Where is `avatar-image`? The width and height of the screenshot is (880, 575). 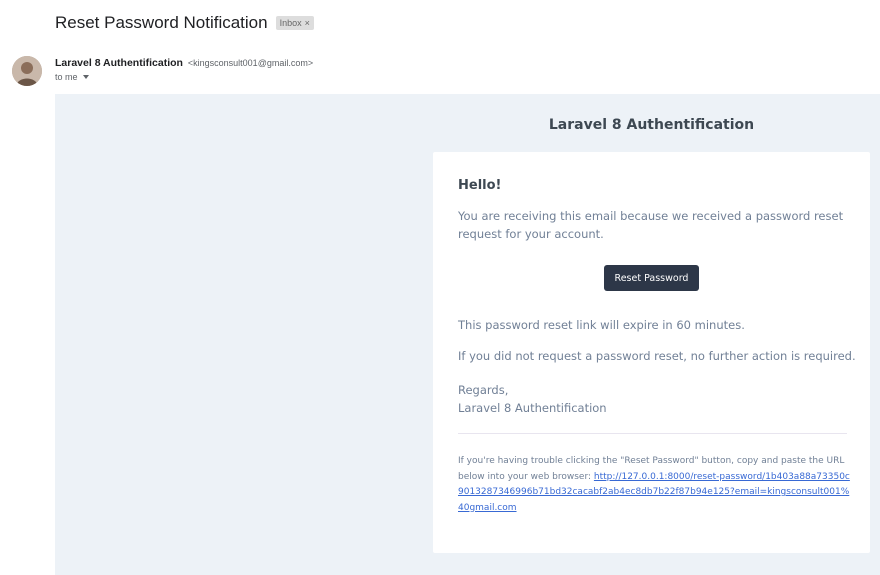 avatar-image is located at coordinates (27, 71).